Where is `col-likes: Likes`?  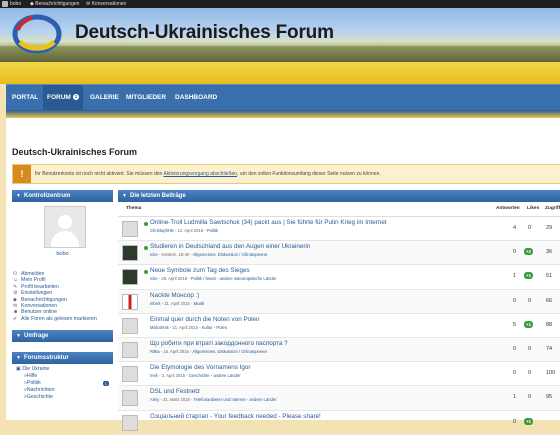 col-likes: Likes is located at coordinates (533, 209).